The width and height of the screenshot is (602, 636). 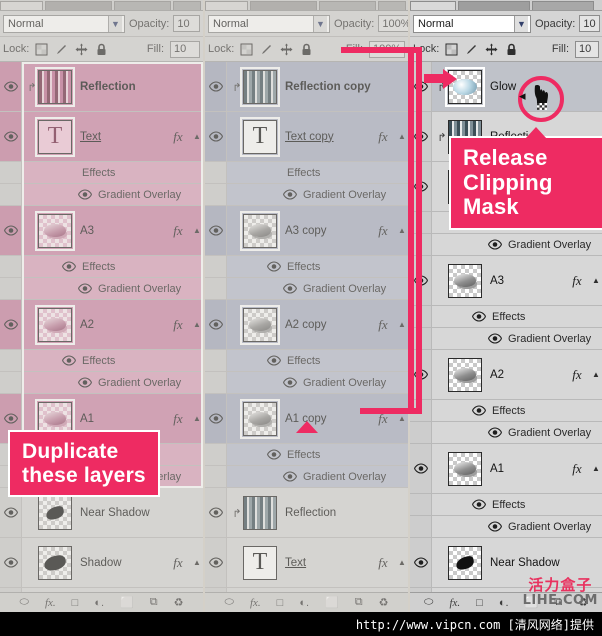 I want to click on add-layer-mask-icon: □, so click(x=479, y=603).